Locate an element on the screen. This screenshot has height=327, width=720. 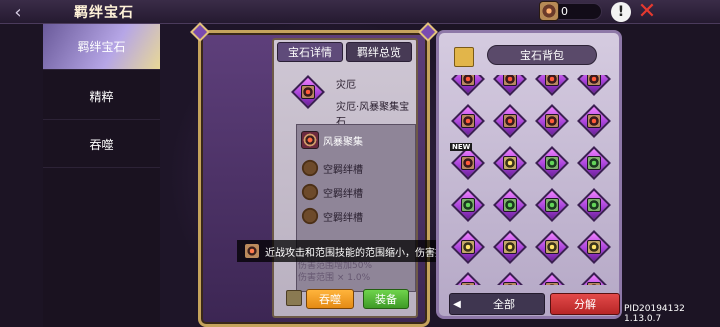
tab-devour: 吞噬 is located at coordinates (101, 145).